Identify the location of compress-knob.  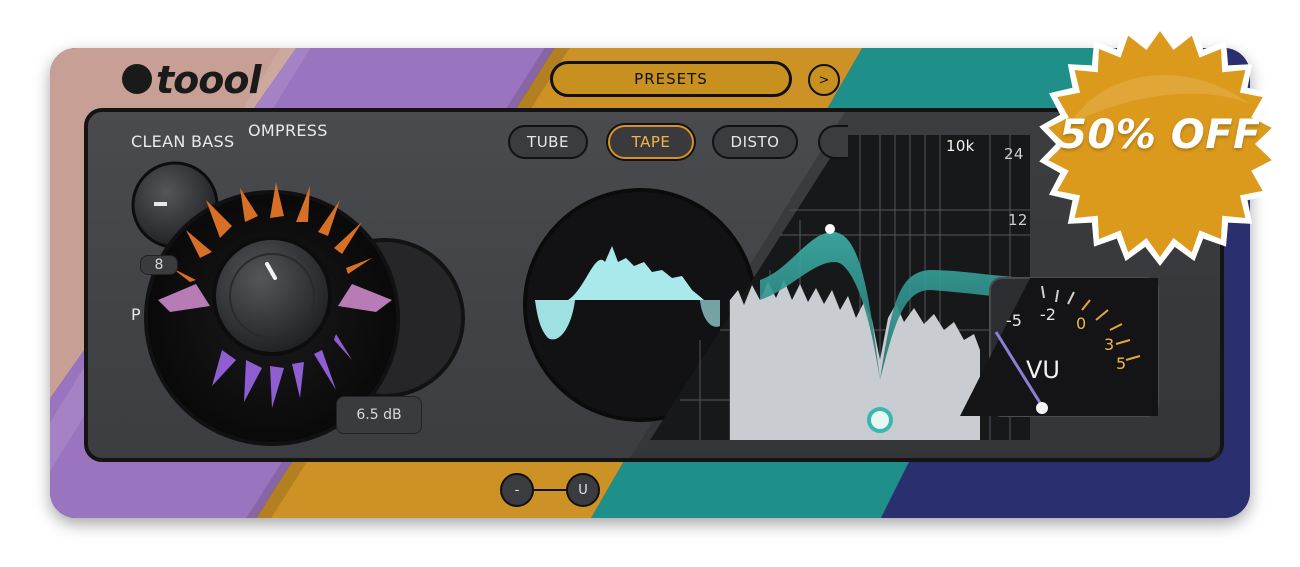
(272, 296).